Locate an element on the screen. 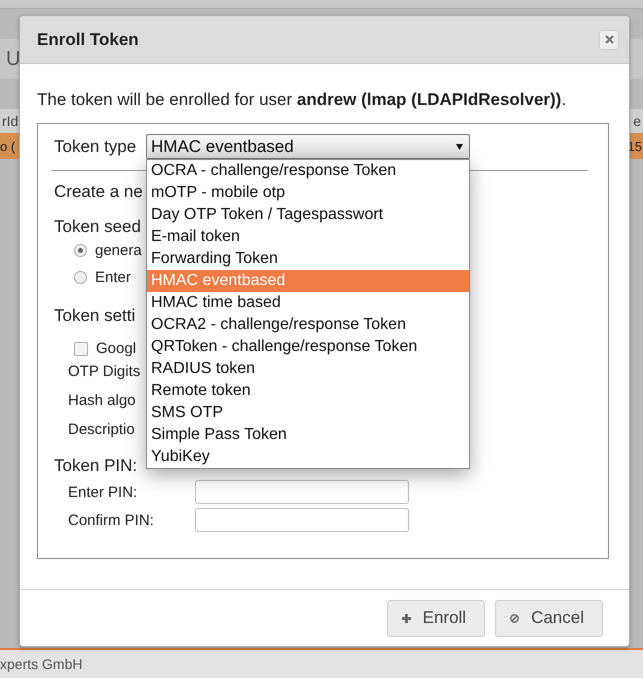  dropdown-option: RADIUS token is located at coordinates (308, 369).